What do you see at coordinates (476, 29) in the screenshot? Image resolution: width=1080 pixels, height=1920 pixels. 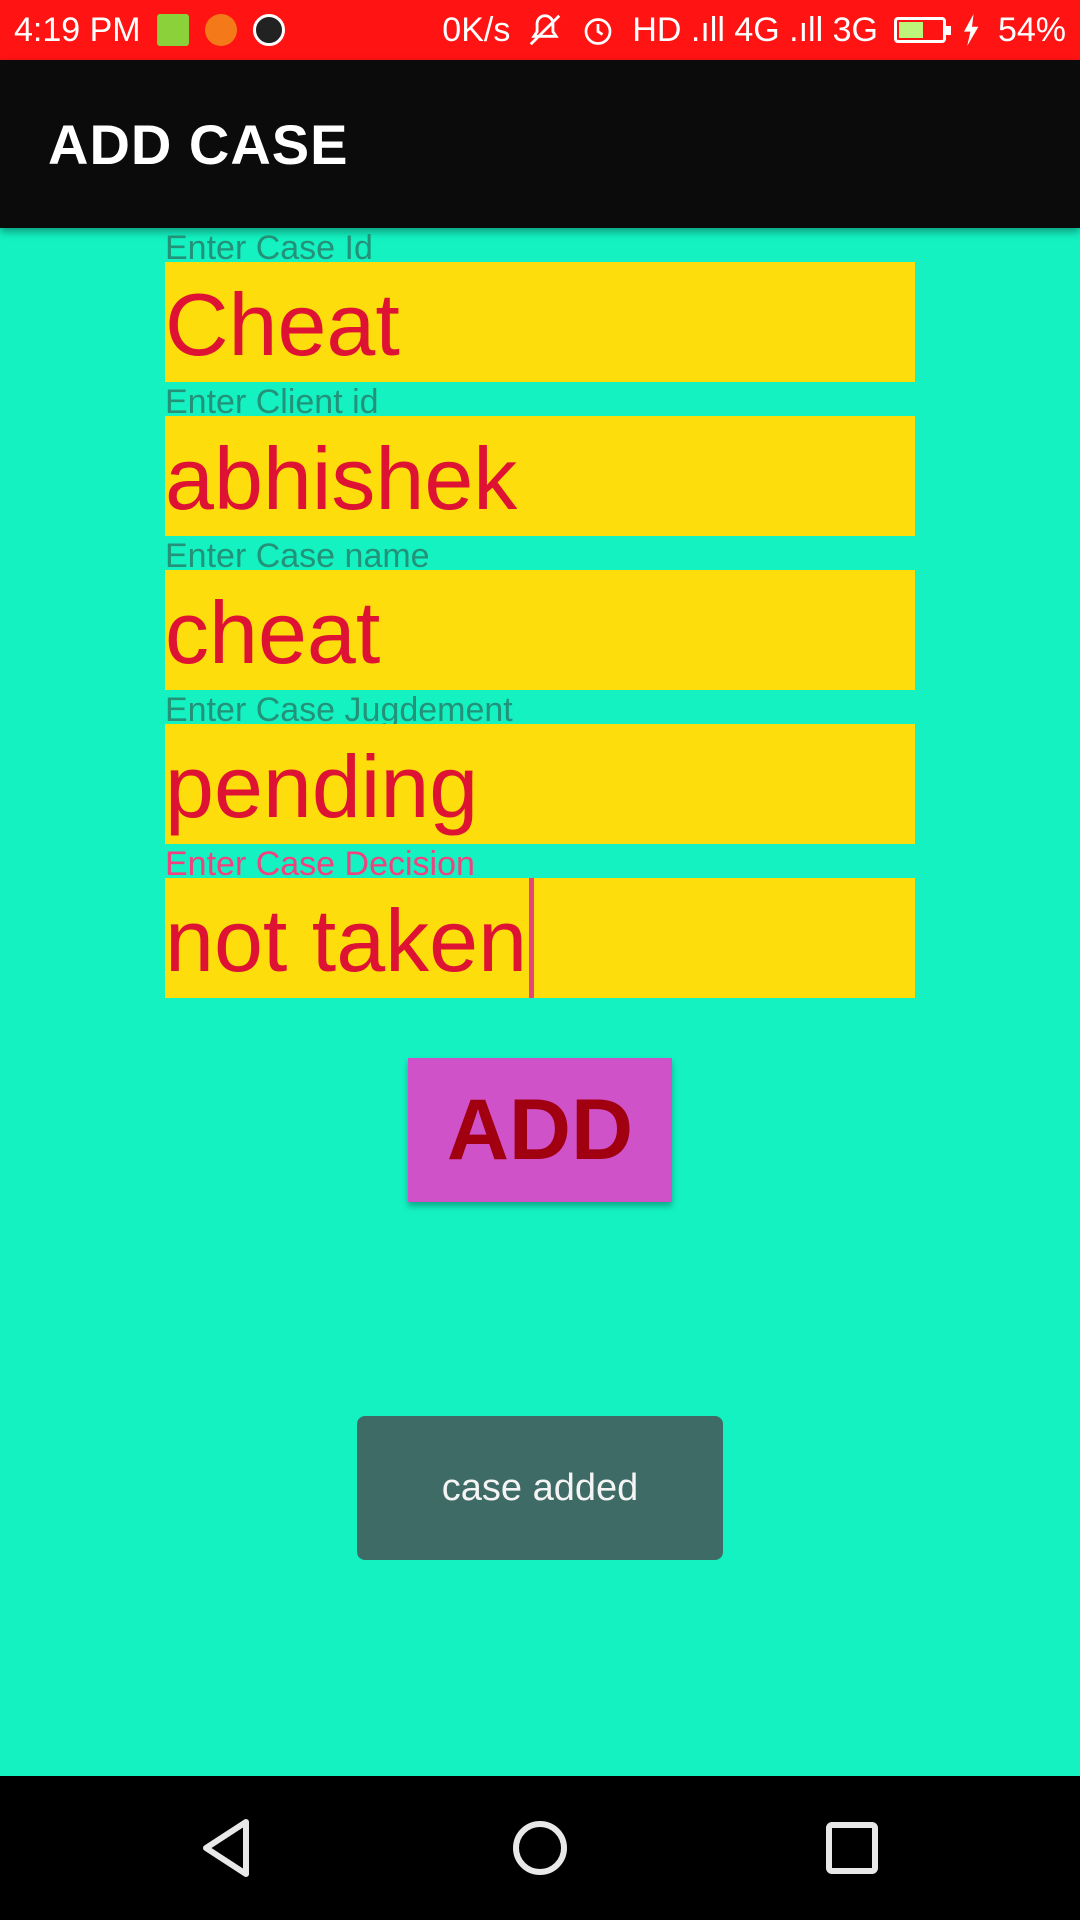 I see `network-speed: 0K/s` at bounding box center [476, 29].